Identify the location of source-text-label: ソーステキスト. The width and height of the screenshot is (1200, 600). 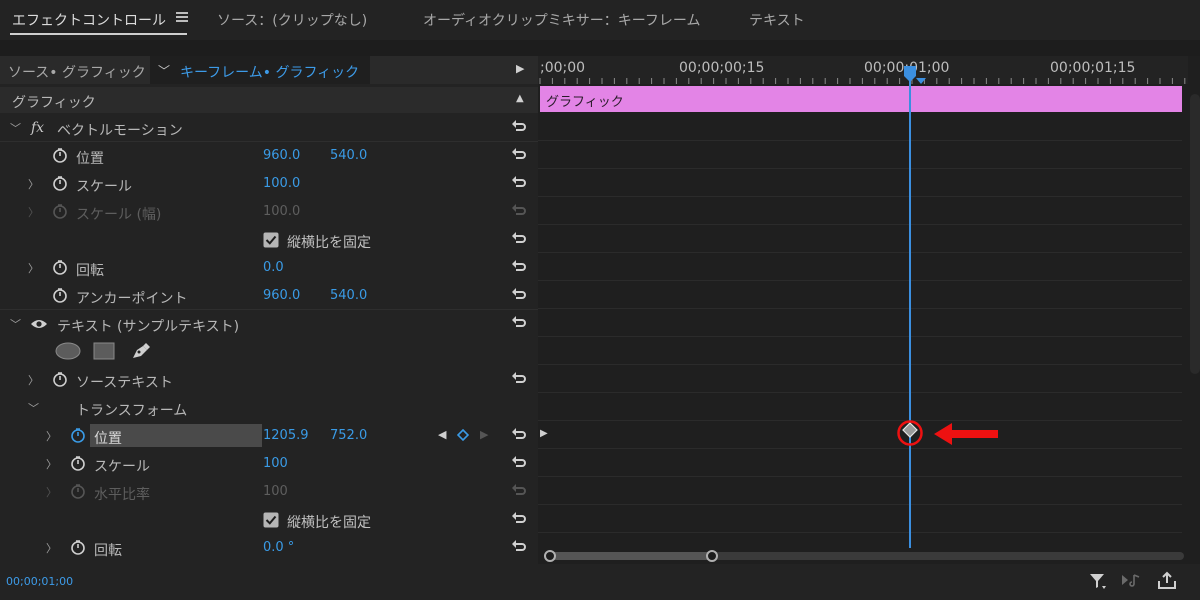
(124, 383).